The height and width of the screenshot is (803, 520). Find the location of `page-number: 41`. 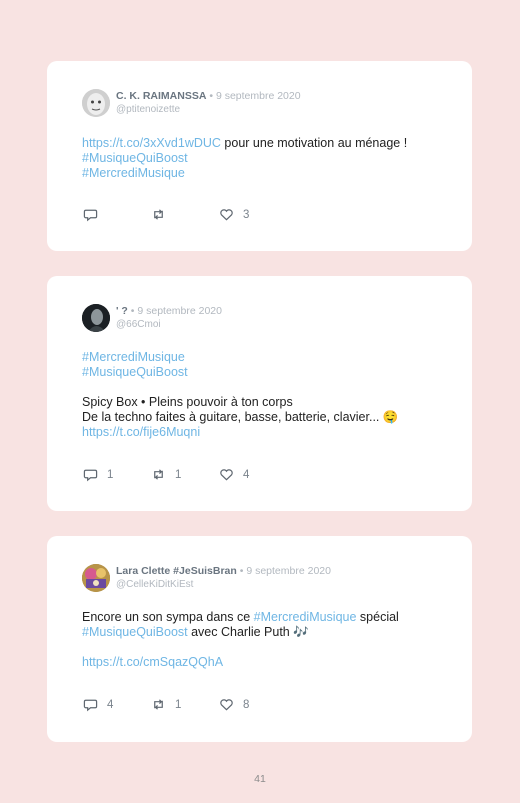

page-number: 41 is located at coordinates (260, 779).